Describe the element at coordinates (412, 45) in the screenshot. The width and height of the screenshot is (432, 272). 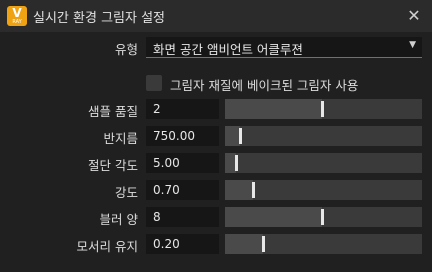
I see `chevron-down-icon: ▼` at that location.